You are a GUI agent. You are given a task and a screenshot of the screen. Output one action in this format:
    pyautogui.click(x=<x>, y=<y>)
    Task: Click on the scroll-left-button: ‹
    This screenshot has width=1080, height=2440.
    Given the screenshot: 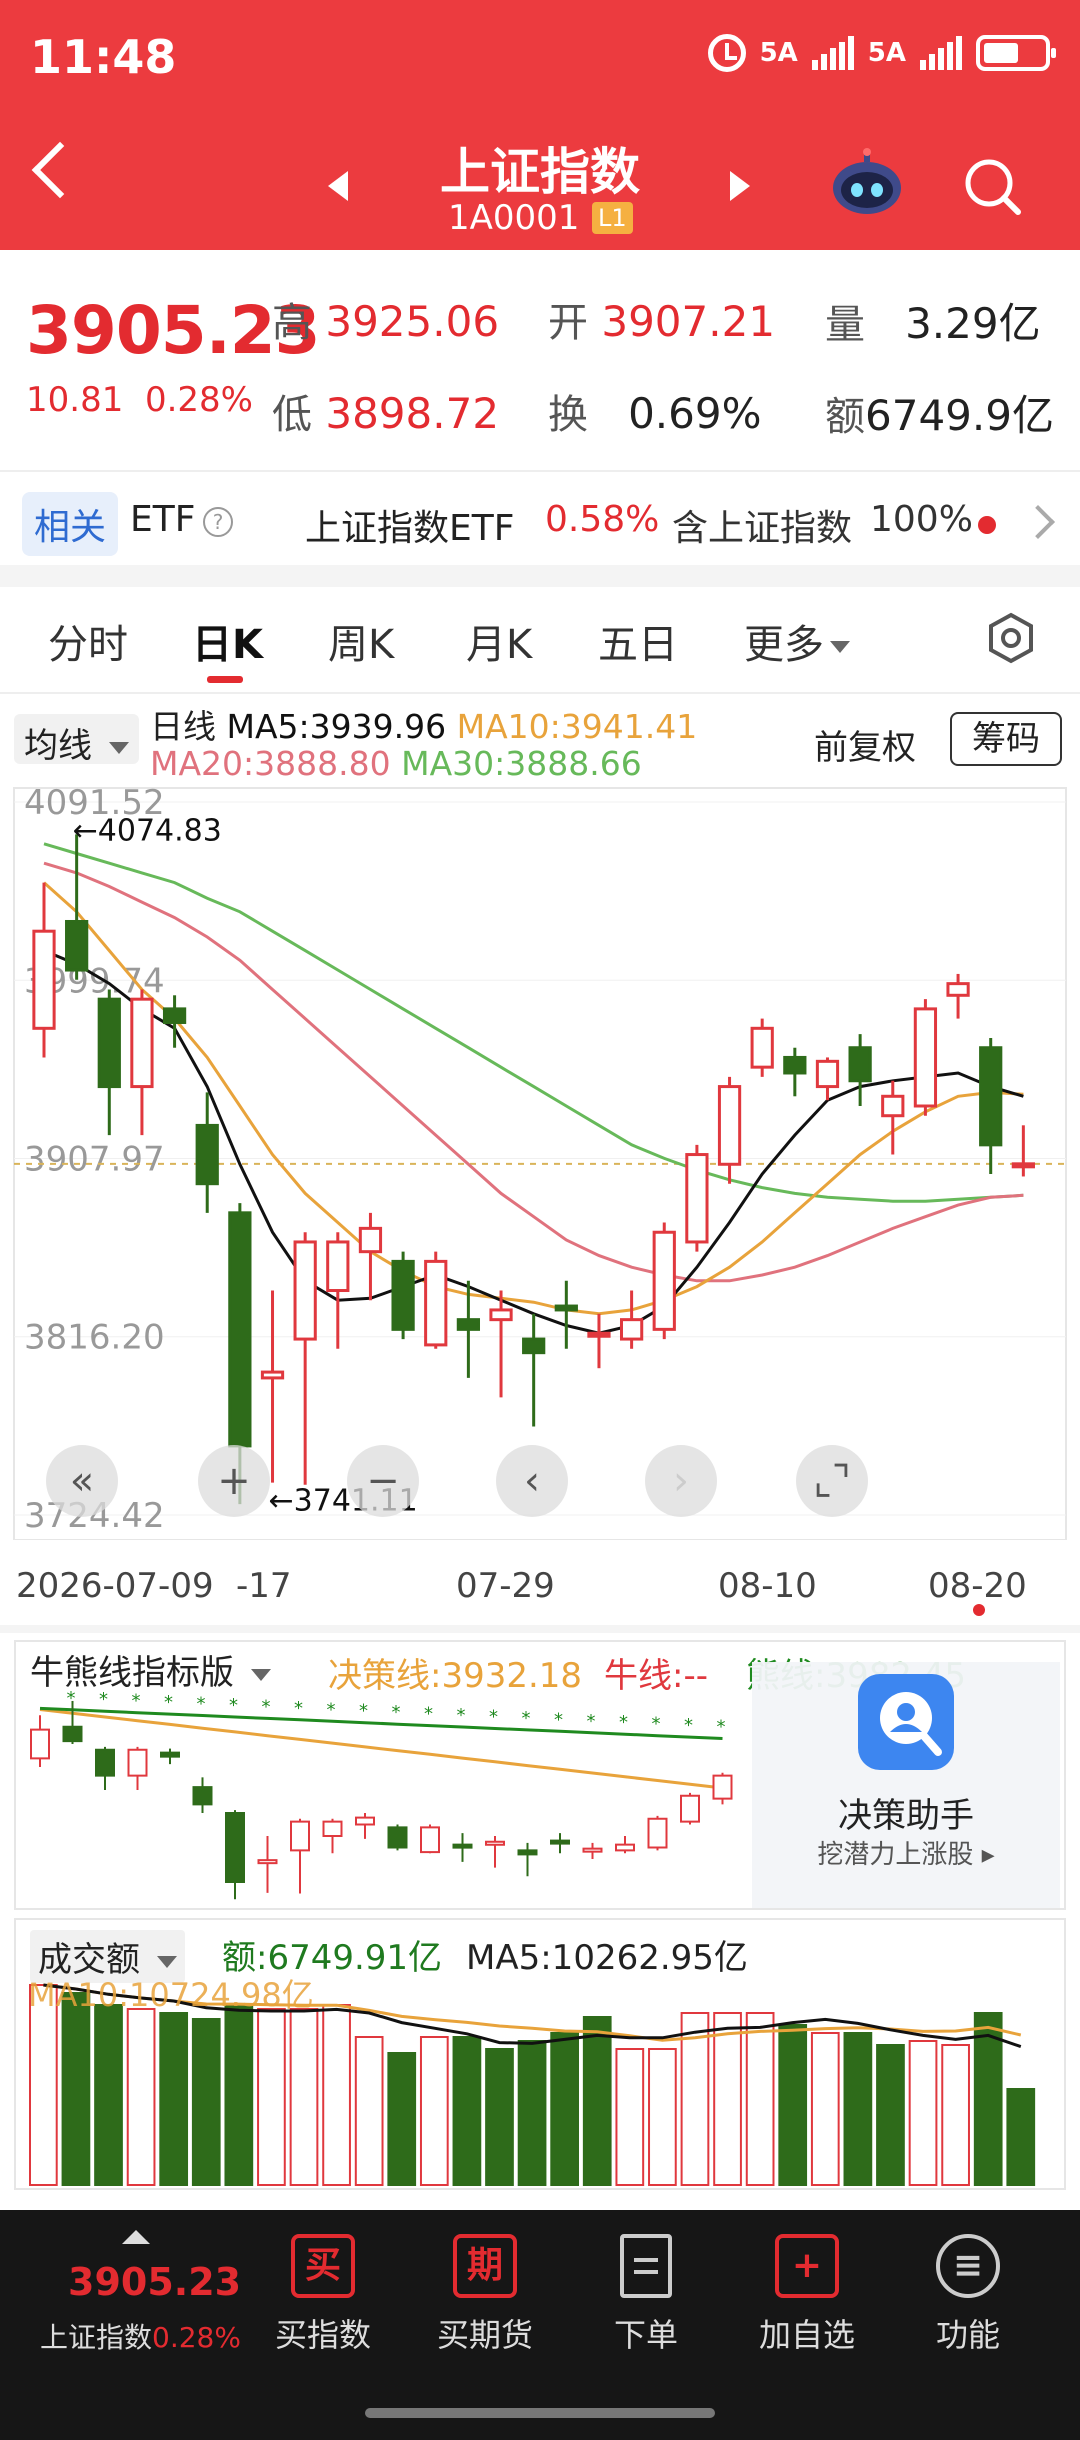 What is the action you would take?
    pyautogui.click(x=532, y=1481)
    